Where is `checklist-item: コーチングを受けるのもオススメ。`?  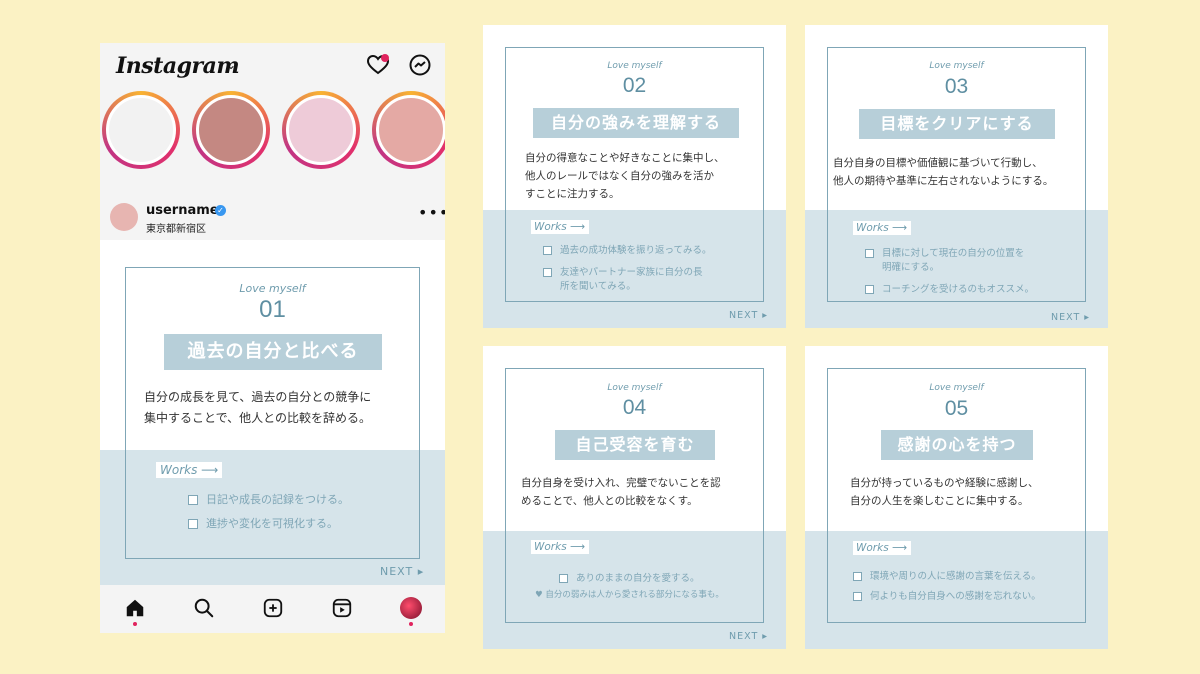 checklist-item: コーチングを受けるのもオススメ。 is located at coordinates (949, 288).